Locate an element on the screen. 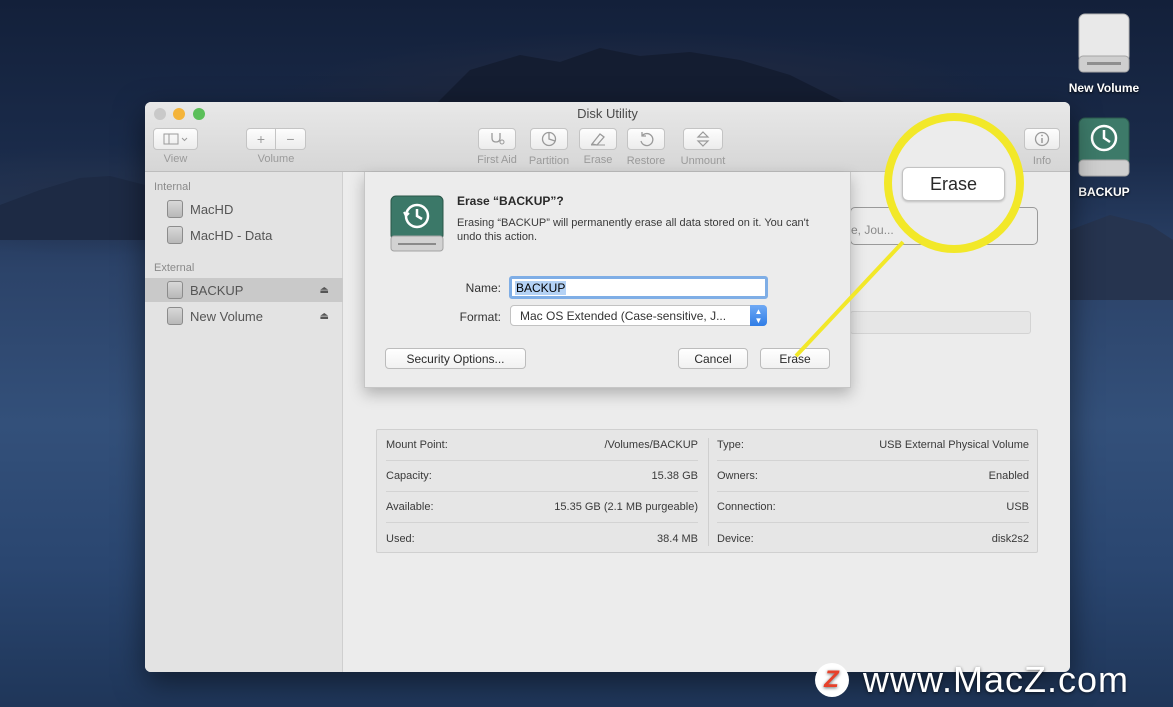 The height and width of the screenshot is (707, 1173). callout-pointer-line is located at coordinates (849, 299).